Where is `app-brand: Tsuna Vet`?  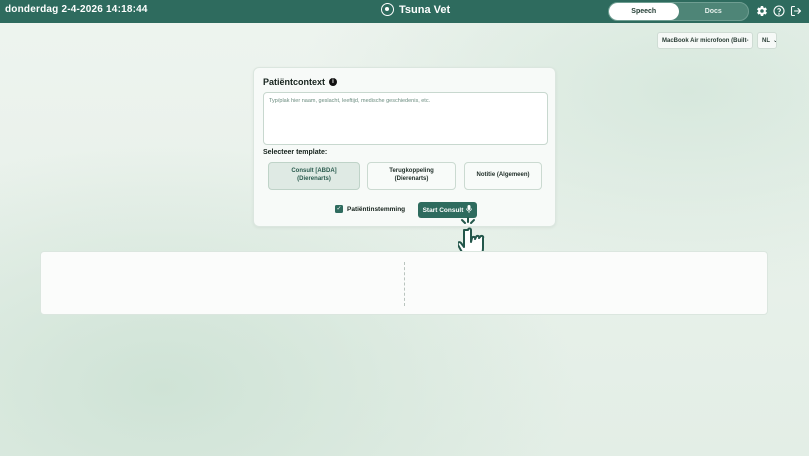 app-brand: Tsuna Vet is located at coordinates (415, 9).